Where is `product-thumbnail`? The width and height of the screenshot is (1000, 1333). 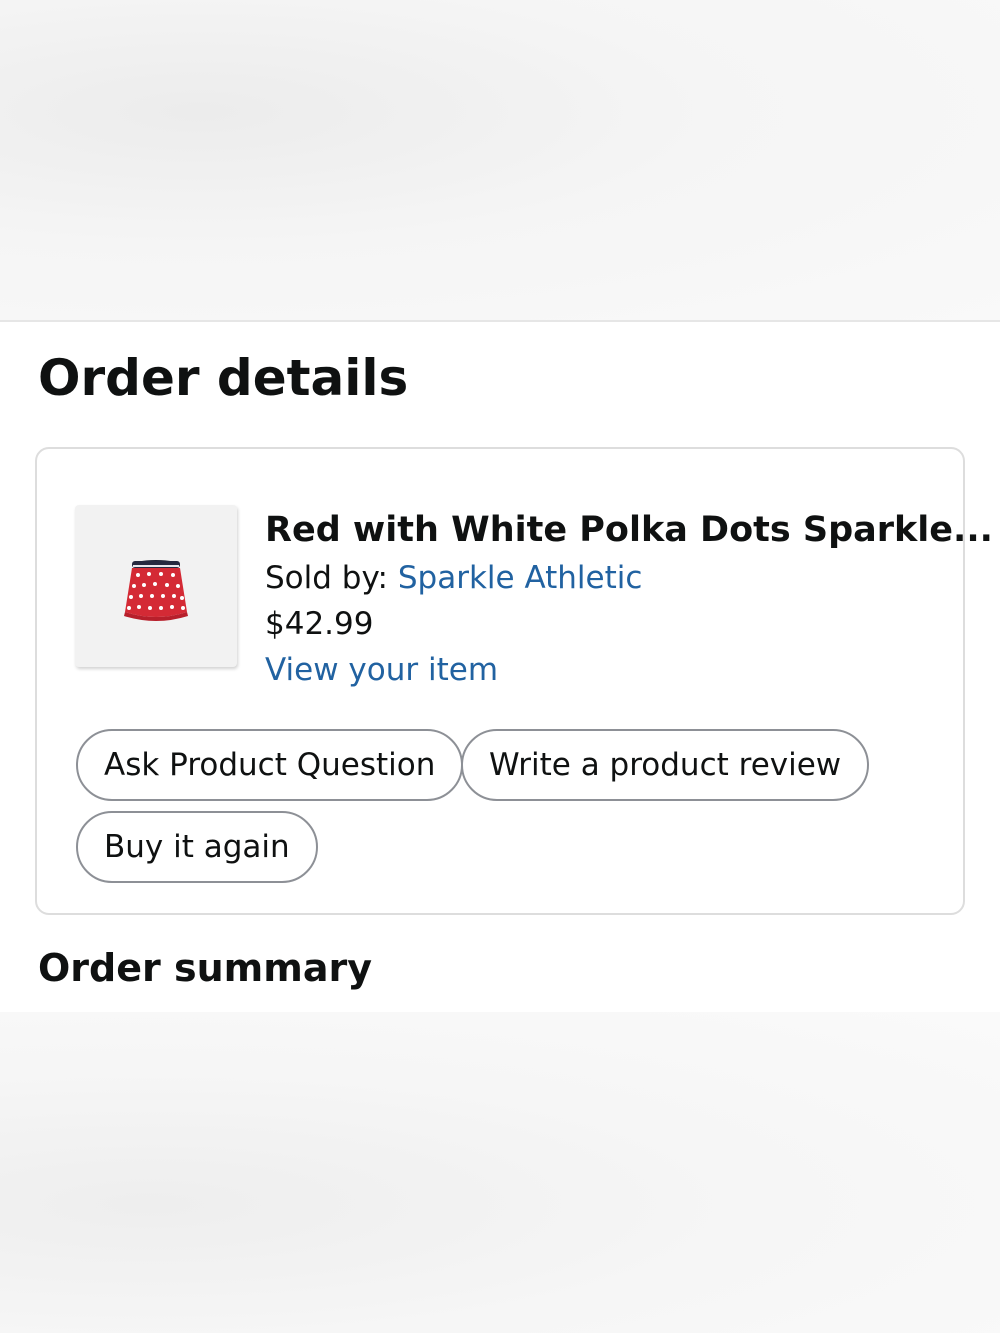
product-thumbnail is located at coordinates (156, 586).